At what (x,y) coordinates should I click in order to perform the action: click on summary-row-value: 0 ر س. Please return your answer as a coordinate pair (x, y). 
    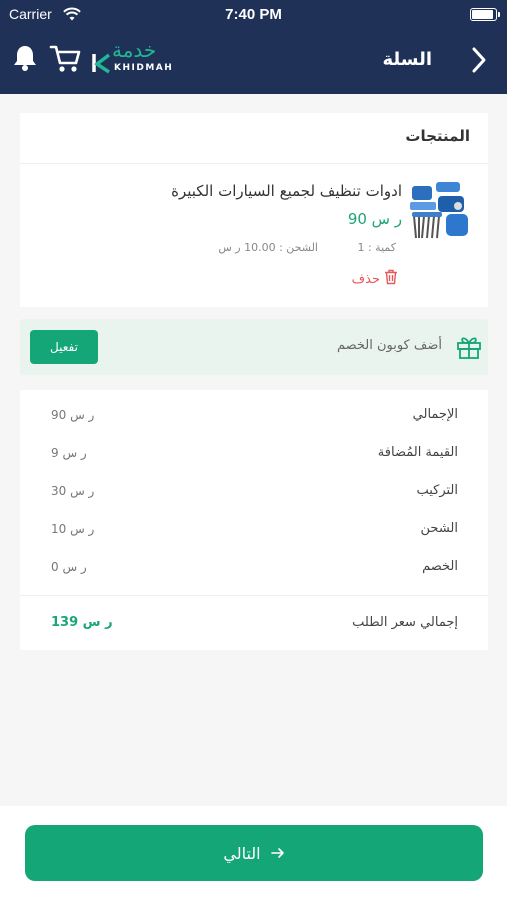
    Looking at the image, I should click on (69, 567).